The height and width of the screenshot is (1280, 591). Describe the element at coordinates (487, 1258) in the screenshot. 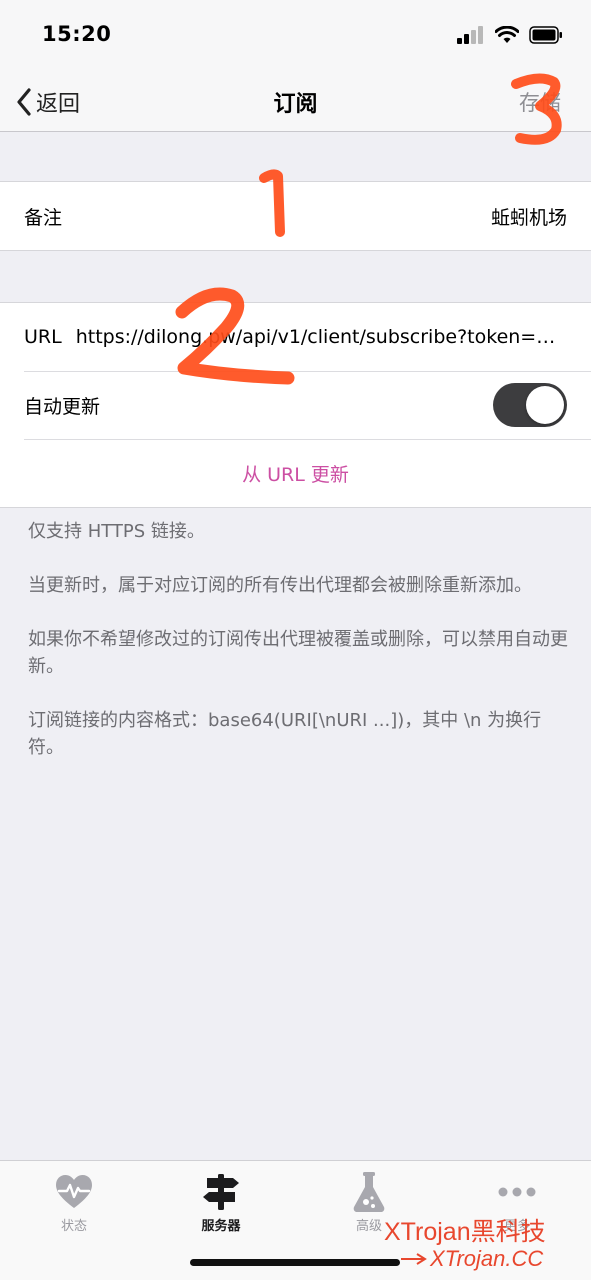

I see `watermark-line-2: XTrojan.CC` at that location.